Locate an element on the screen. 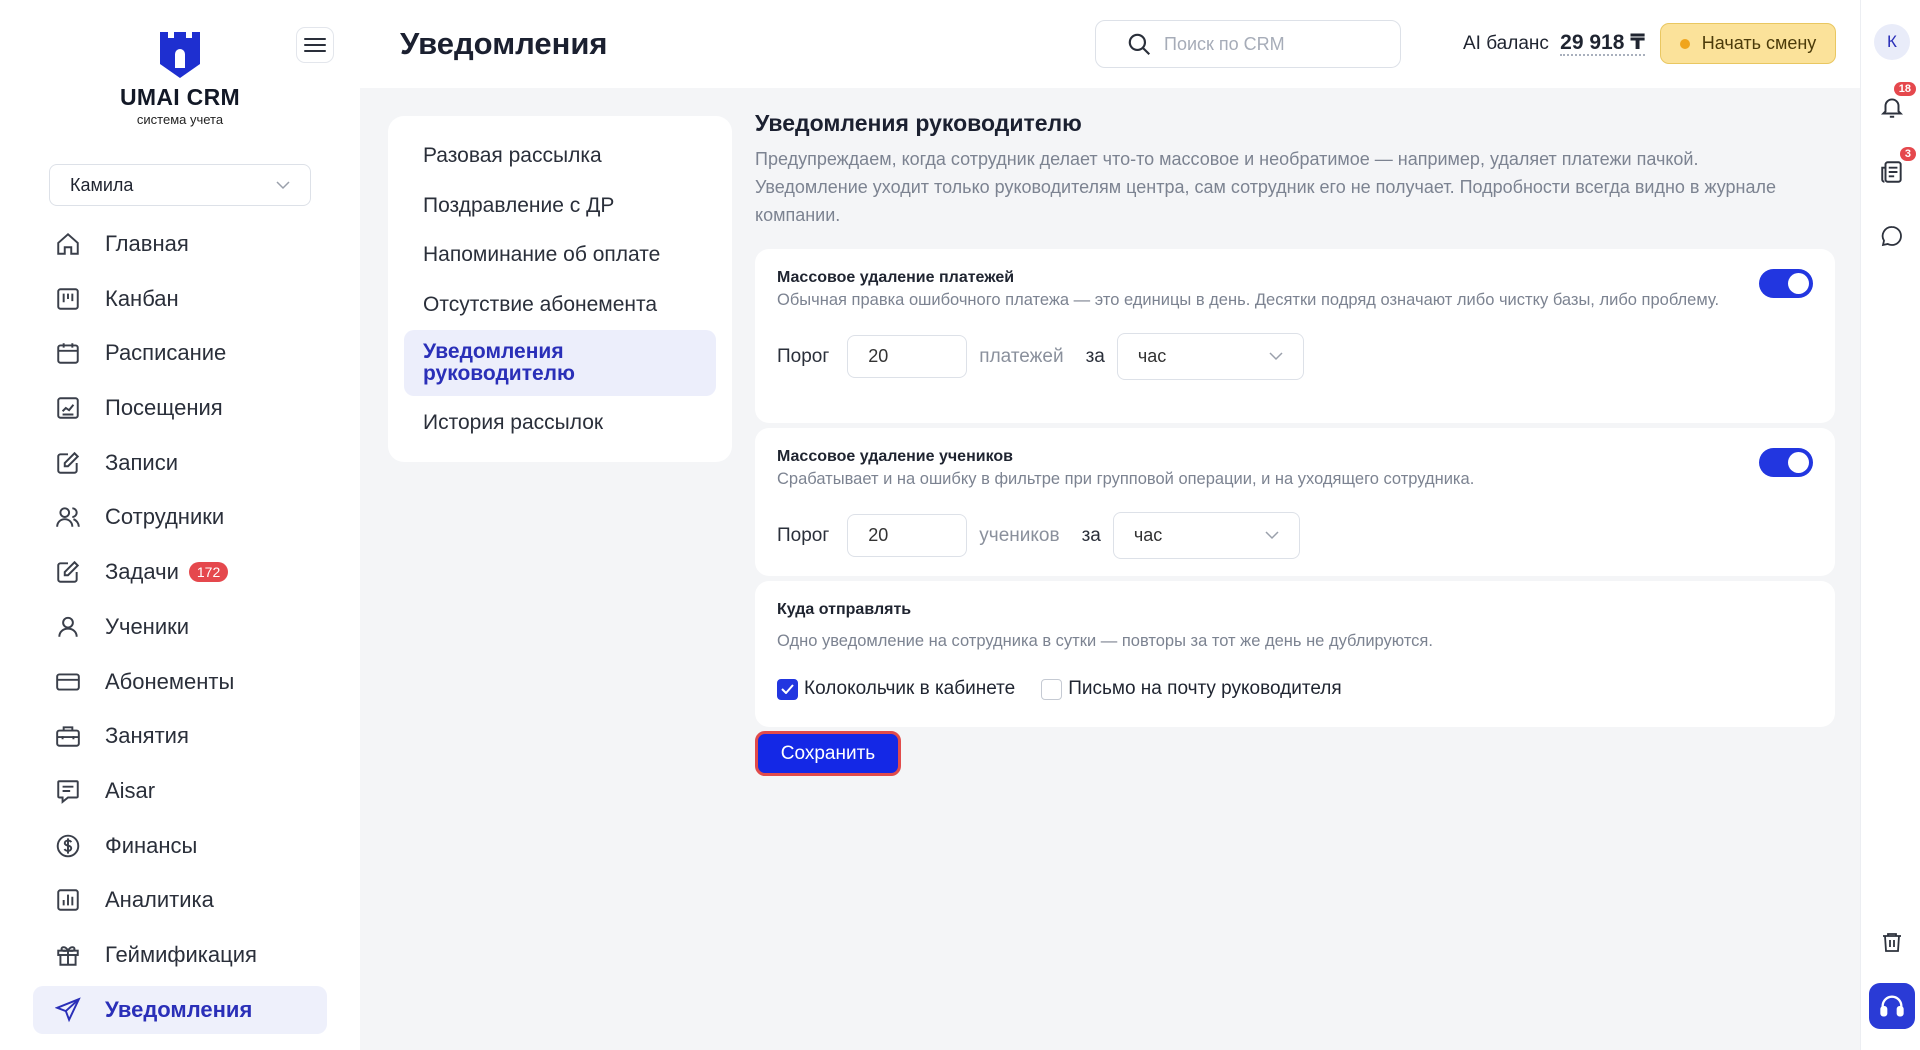  threshold-row: Порог 20 учеников за час is located at coordinates (1295, 535).